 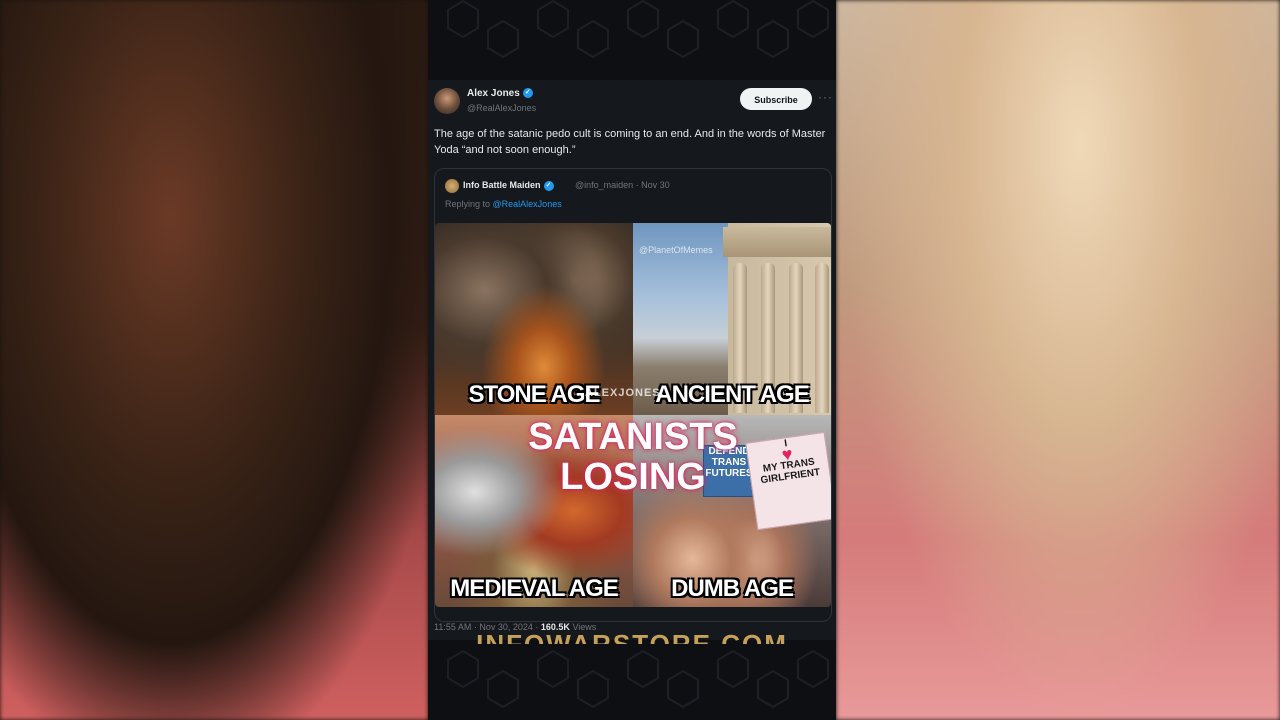 I want to click on quote-avatar, so click(x=452, y=186).